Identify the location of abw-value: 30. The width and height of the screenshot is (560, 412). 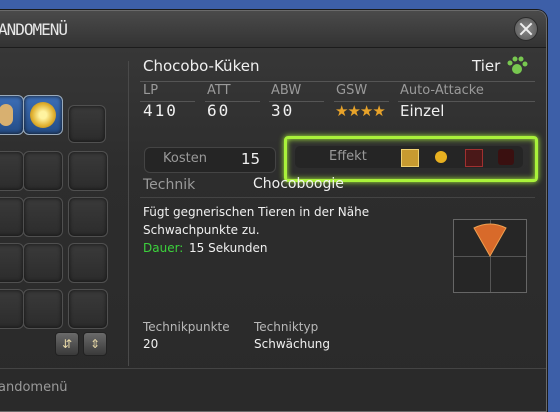
(283, 110).